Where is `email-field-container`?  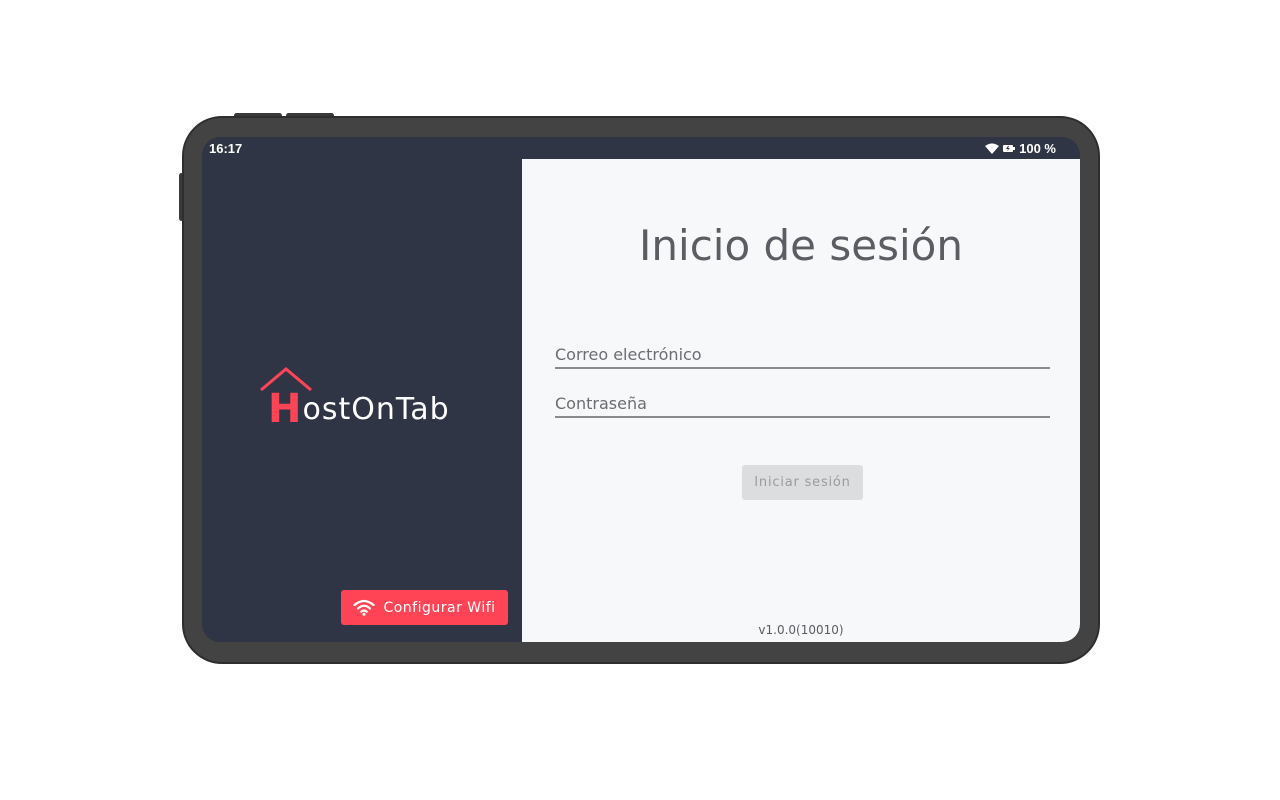 email-field-container is located at coordinates (802, 352).